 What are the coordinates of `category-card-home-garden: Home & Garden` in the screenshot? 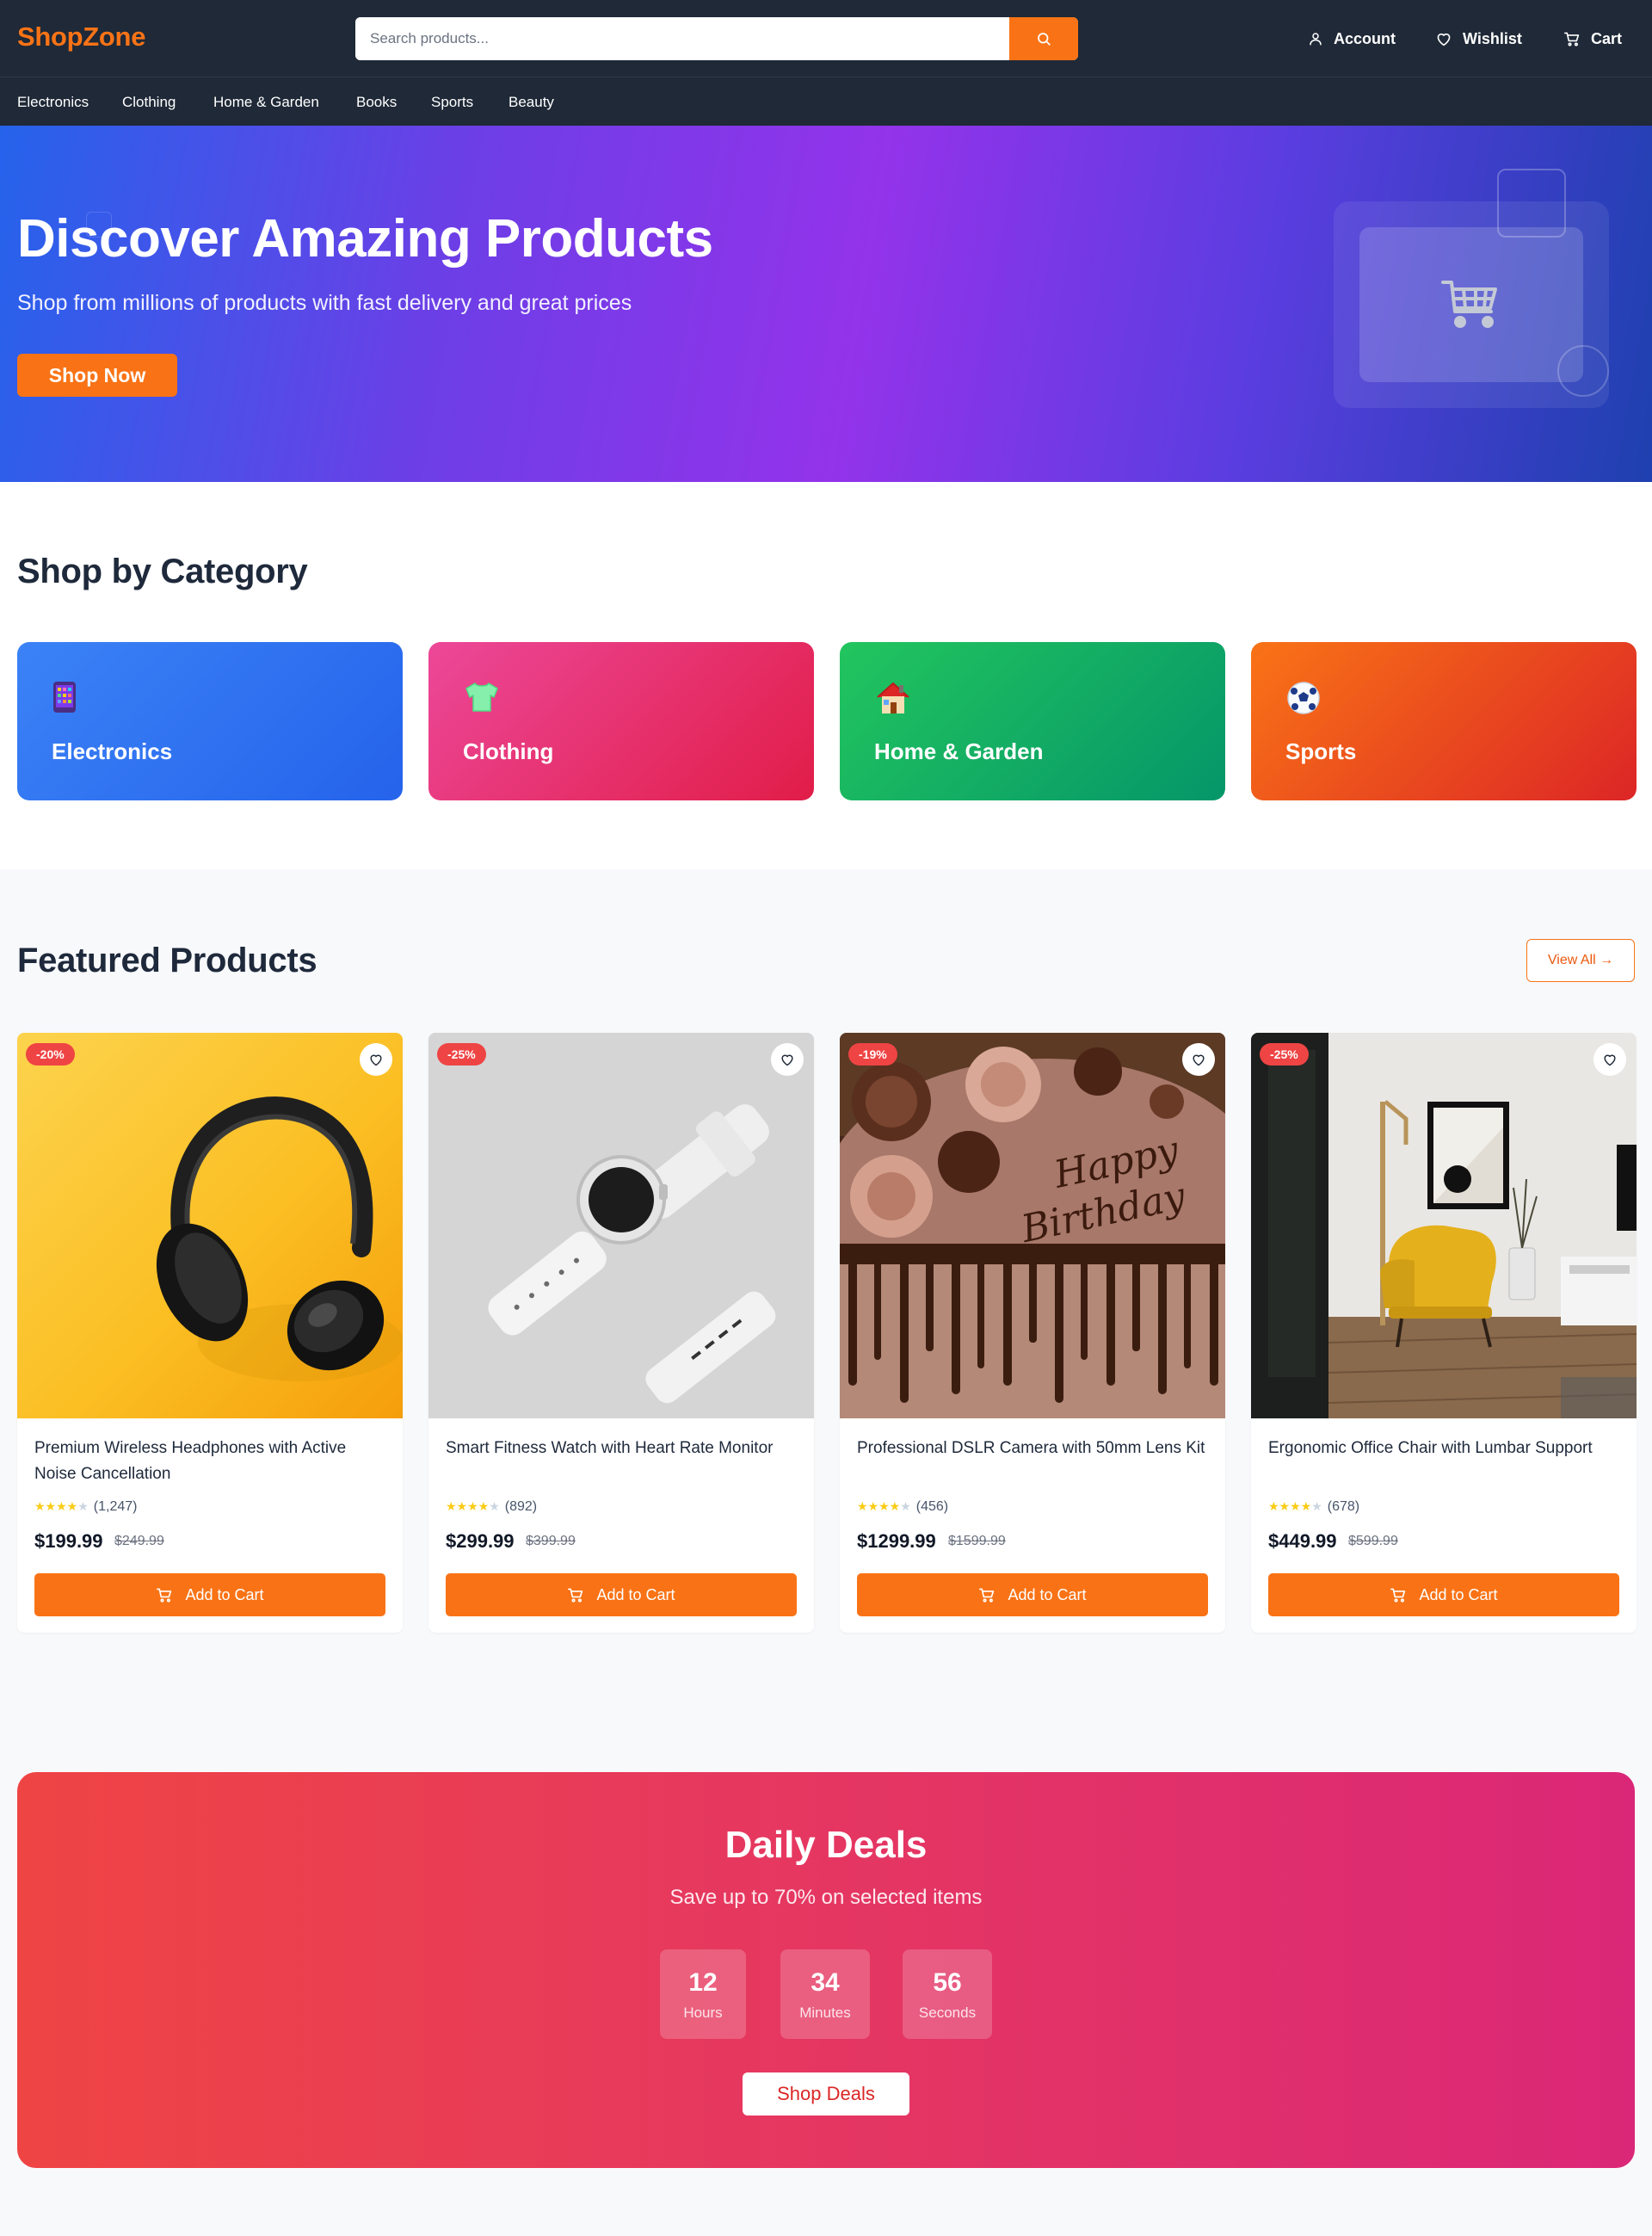 It's located at (1032, 721).